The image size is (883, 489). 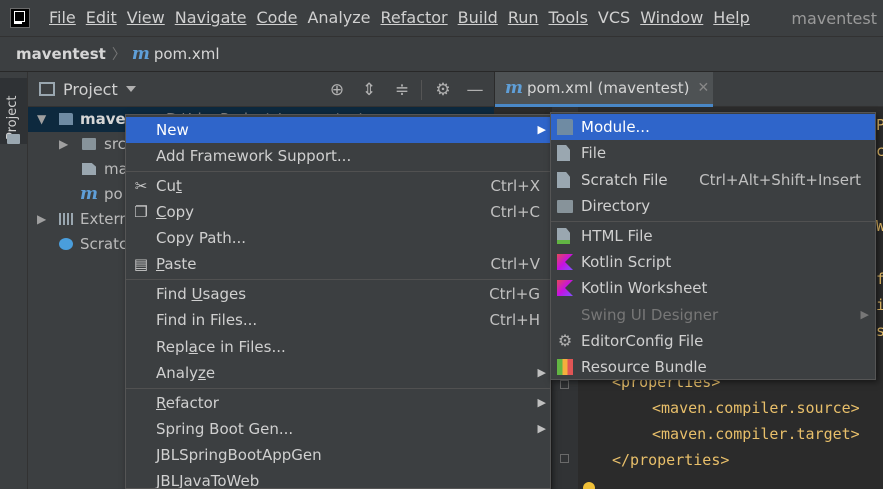 What do you see at coordinates (338, 264) in the screenshot?
I see `menu-item-paste: ▤ Paste Ctrl+V` at bounding box center [338, 264].